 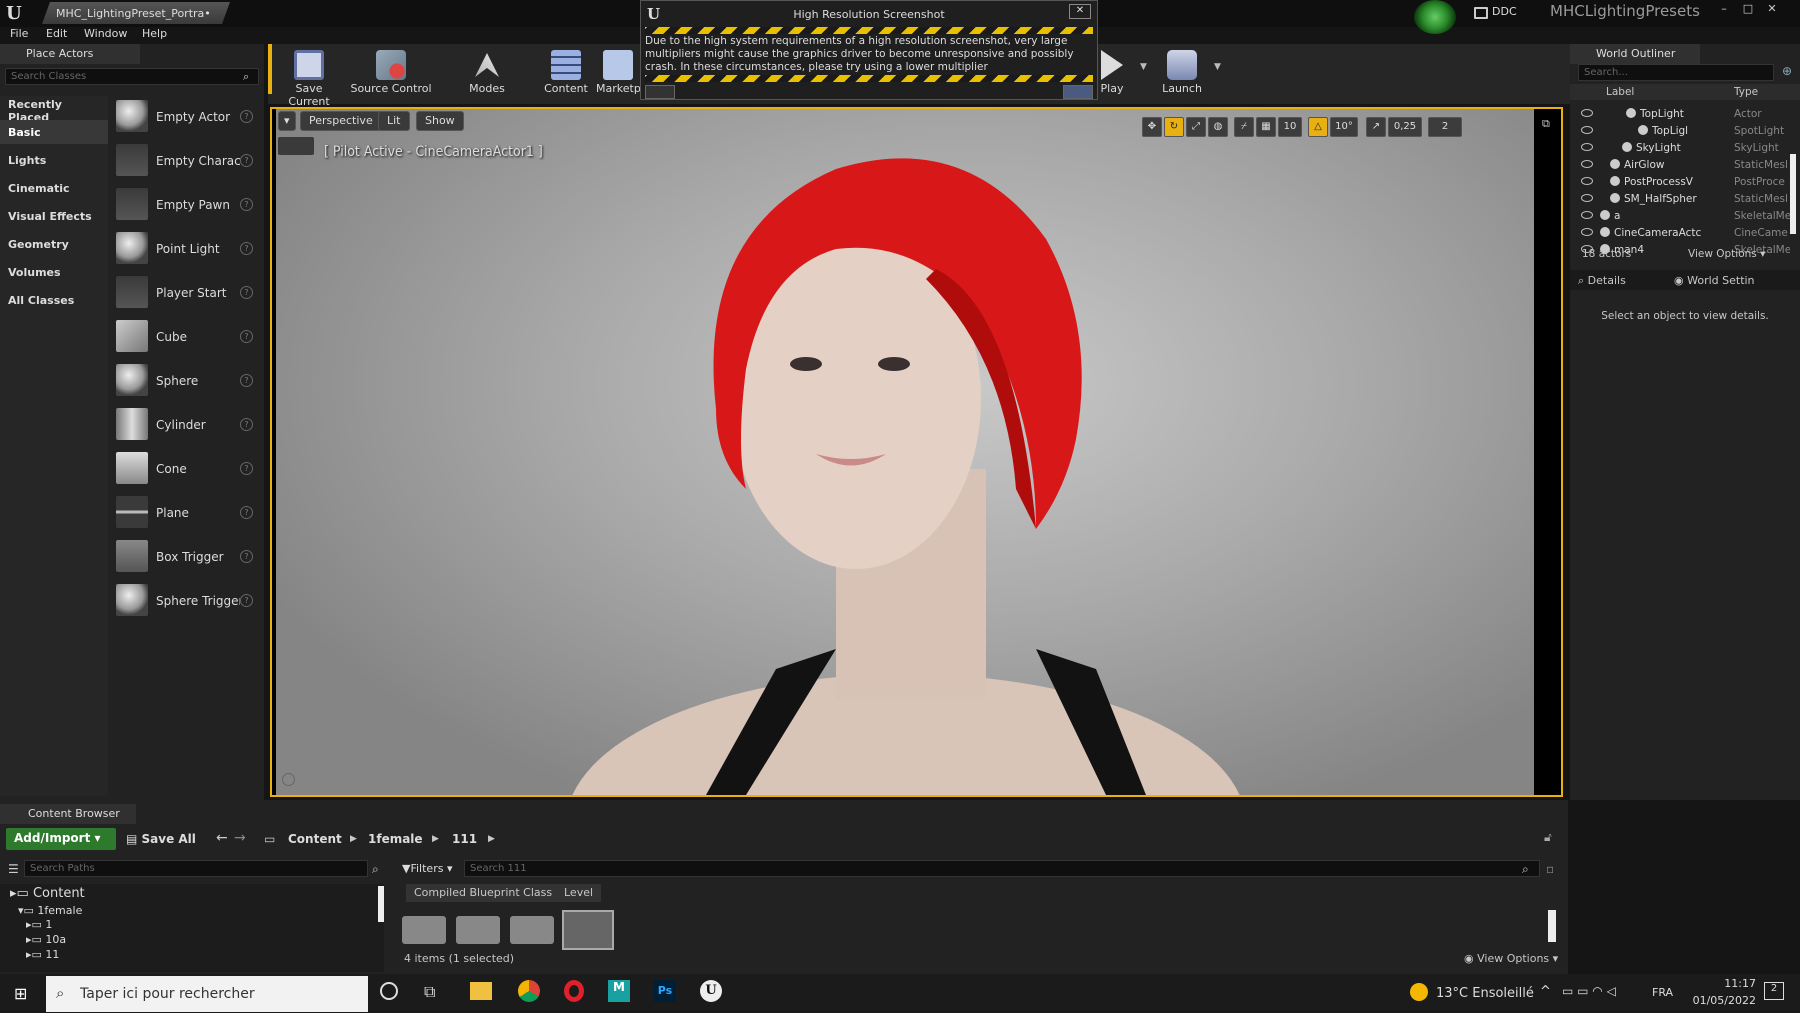 What do you see at coordinates (54, 216) in the screenshot?
I see `category-visual-effects: Visual Effects` at bounding box center [54, 216].